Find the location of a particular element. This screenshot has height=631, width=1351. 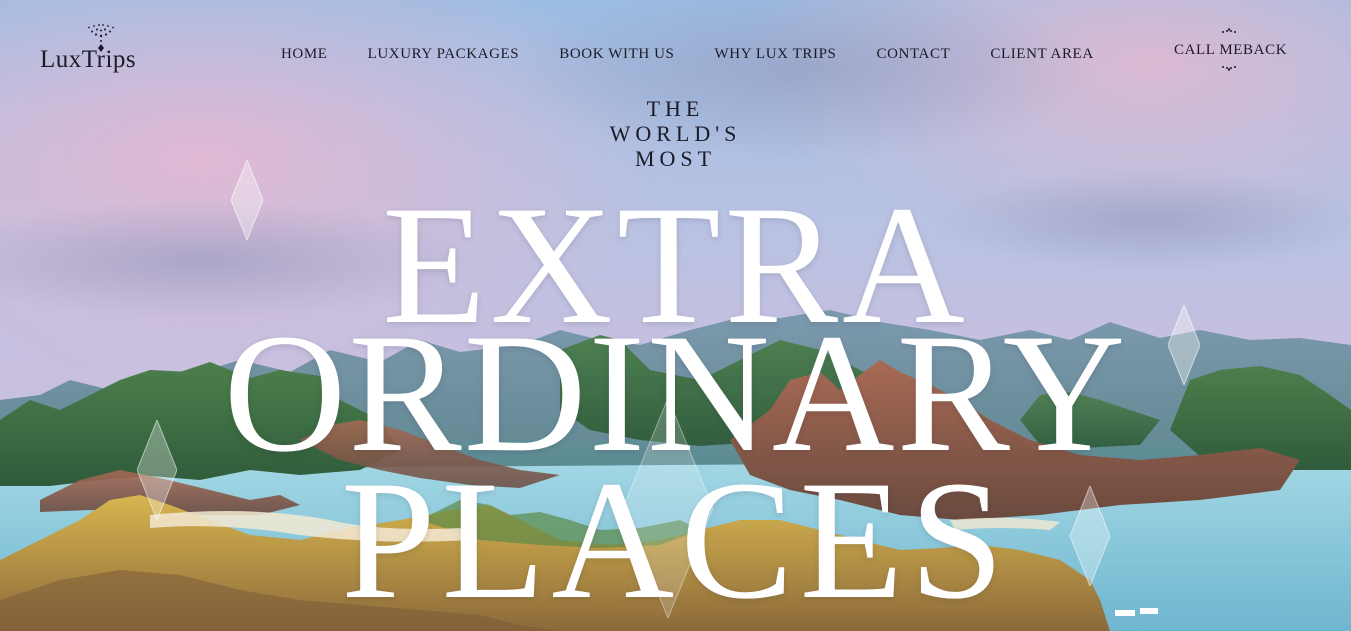

nav-item-client-area: CLIENT AREA is located at coordinates (1041, 54).